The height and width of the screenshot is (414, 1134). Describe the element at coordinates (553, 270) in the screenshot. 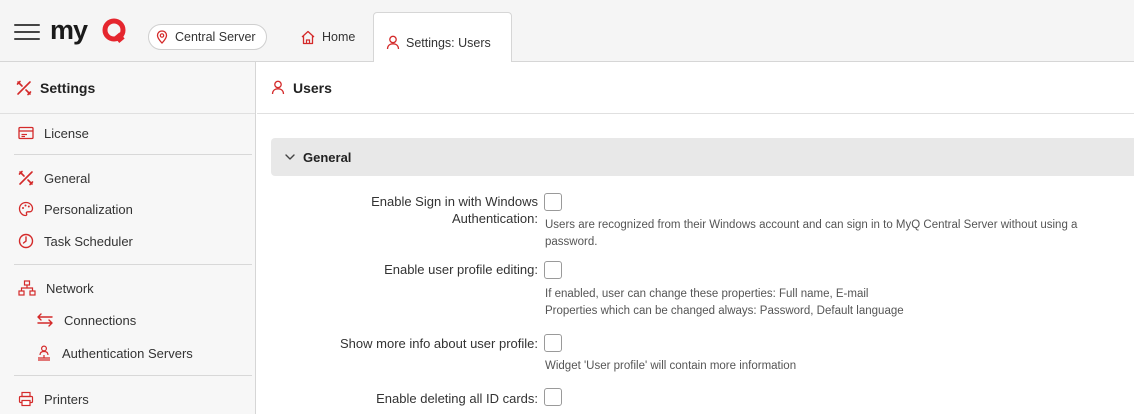

I see `profile-editing-checkbox` at that location.